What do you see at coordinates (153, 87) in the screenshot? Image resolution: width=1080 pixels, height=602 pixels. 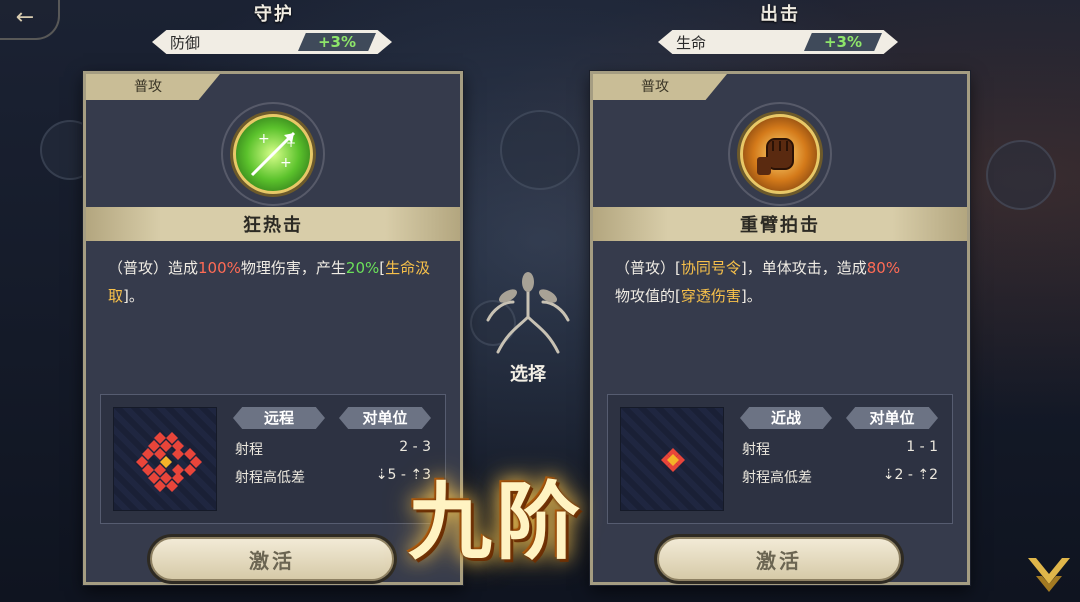 I see `left-skill-tag: 普攻` at bounding box center [153, 87].